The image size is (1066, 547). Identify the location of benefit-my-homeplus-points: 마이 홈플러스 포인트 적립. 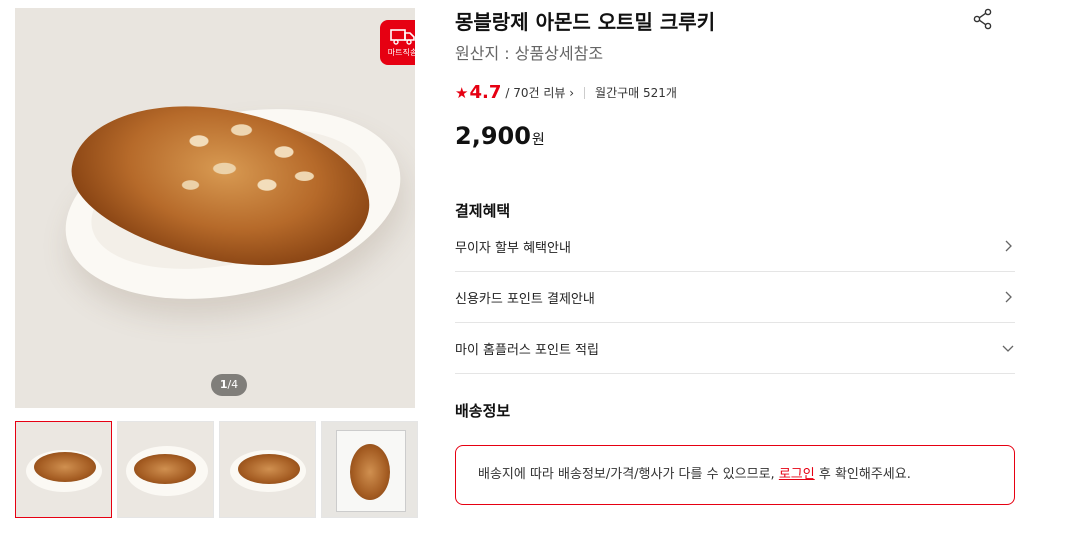
(735, 348).